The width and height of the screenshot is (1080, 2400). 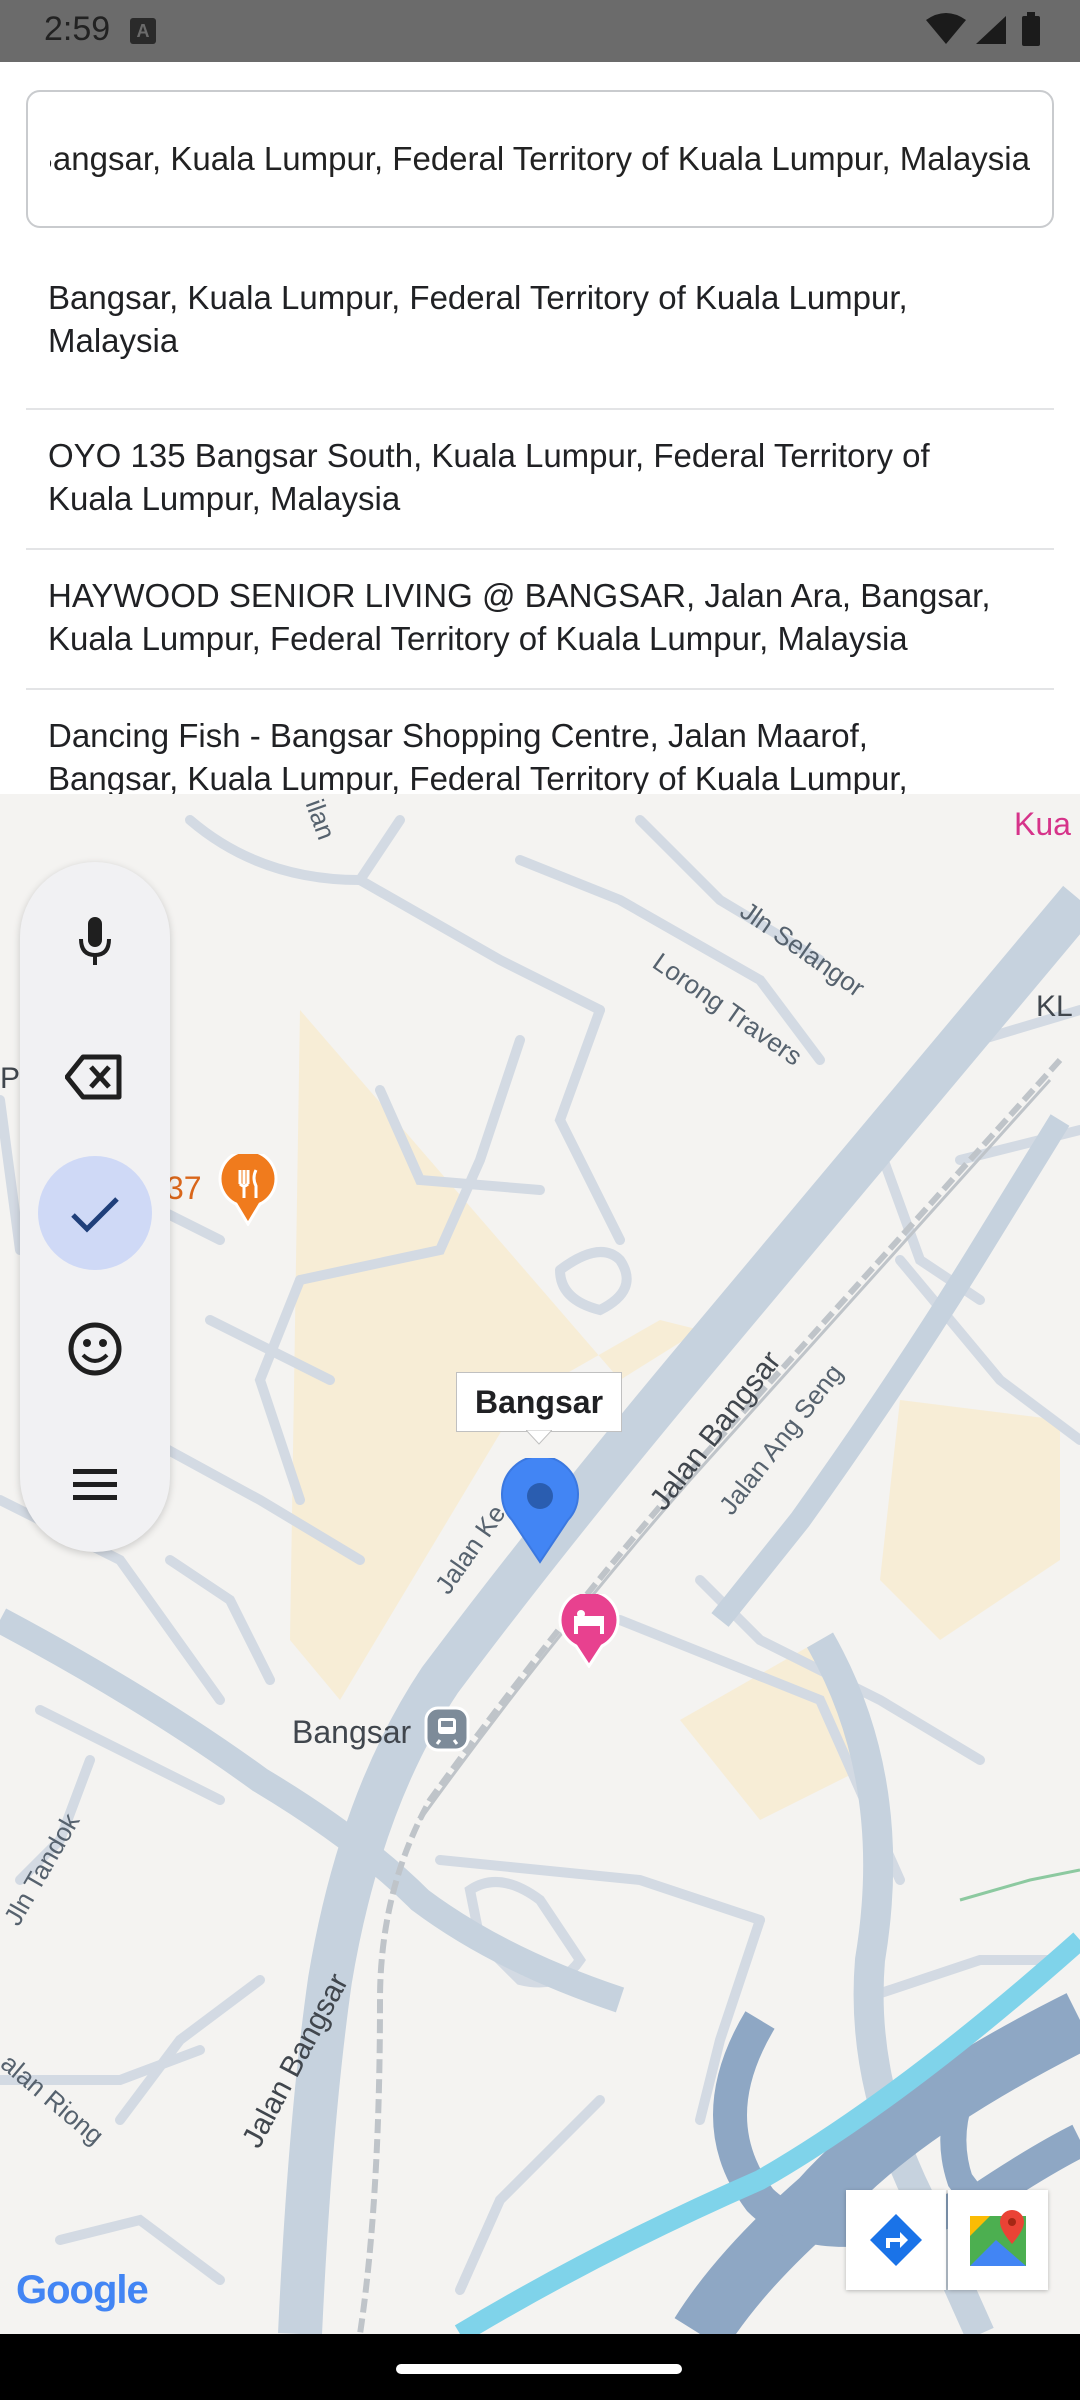 What do you see at coordinates (10, 1078) in the screenshot?
I see `street-label: P` at bounding box center [10, 1078].